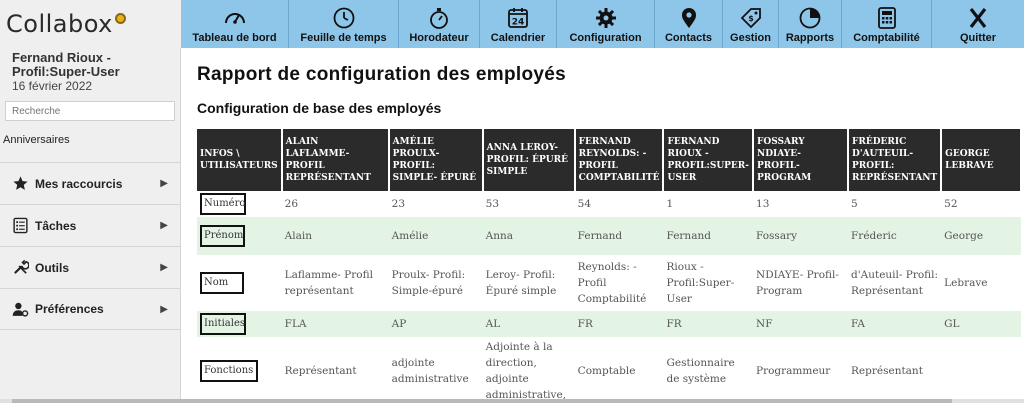 The height and width of the screenshot is (403, 1024). I want to click on table-cell: d'Auteuil- Profil: Représentant, so click(895, 283).